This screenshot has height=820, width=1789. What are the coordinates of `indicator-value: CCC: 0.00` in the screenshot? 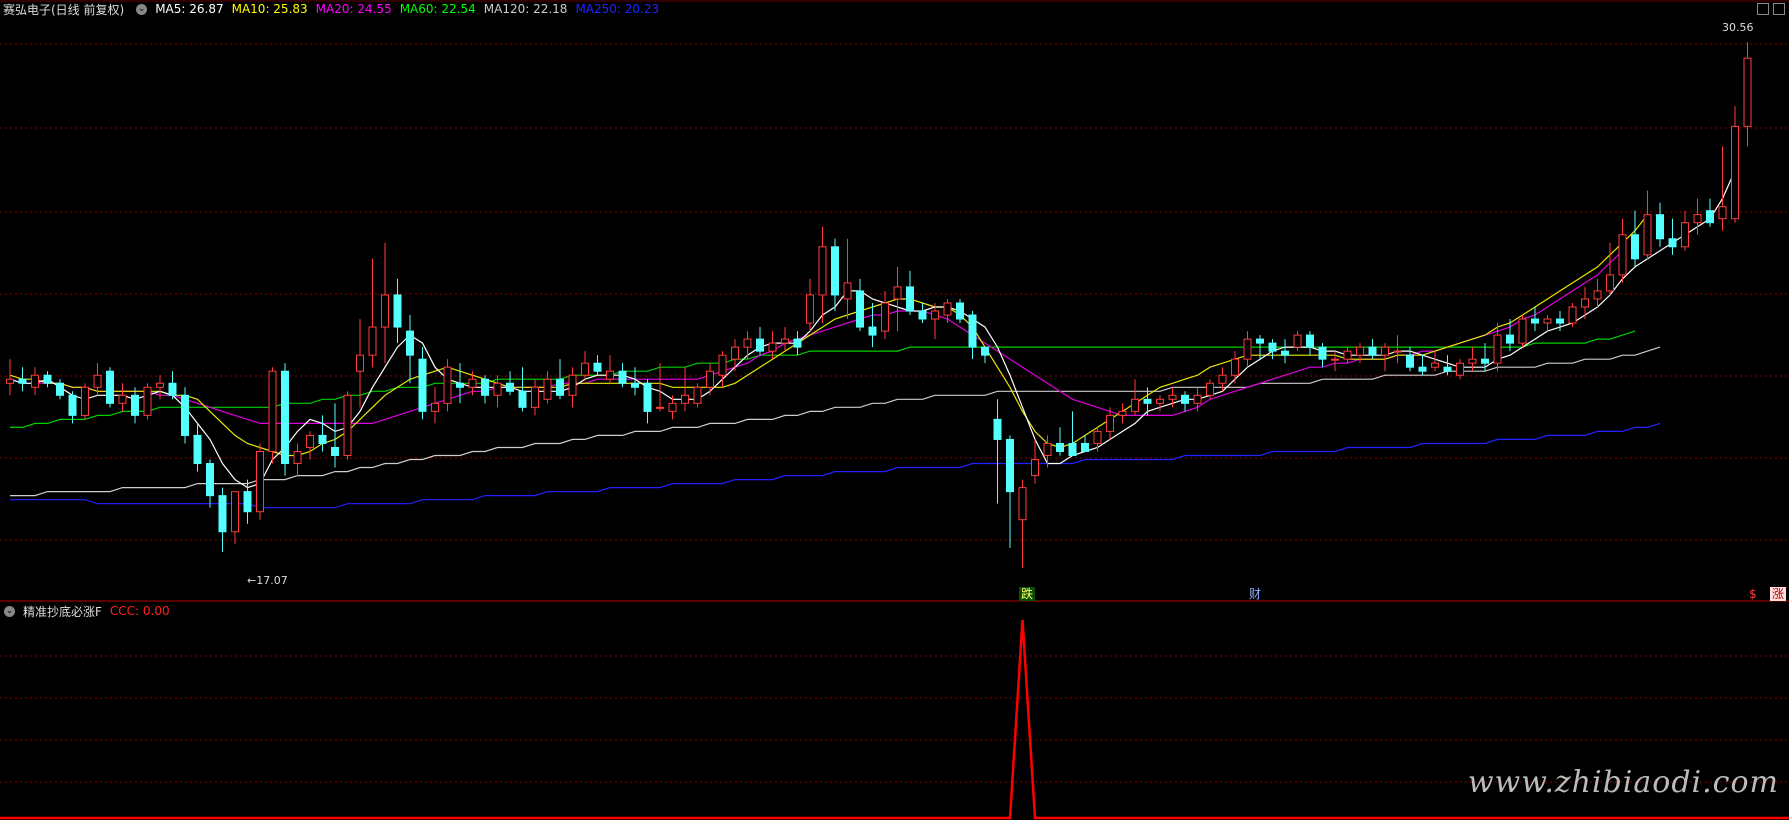 It's located at (139, 611).